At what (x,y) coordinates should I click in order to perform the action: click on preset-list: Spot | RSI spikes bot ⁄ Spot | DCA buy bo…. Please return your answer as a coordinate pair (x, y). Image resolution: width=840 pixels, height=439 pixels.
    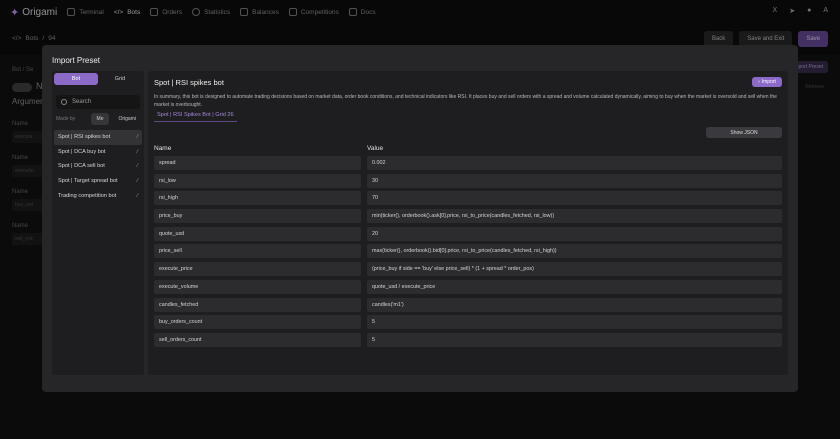
    Looking at the image, I should click on (98, 166).